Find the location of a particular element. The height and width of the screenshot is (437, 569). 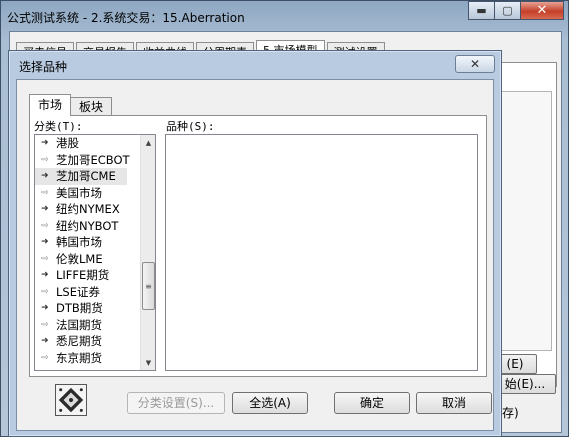

category-item: ⇨ 芝加哥ECBOT is located at coordinates (95, 160).